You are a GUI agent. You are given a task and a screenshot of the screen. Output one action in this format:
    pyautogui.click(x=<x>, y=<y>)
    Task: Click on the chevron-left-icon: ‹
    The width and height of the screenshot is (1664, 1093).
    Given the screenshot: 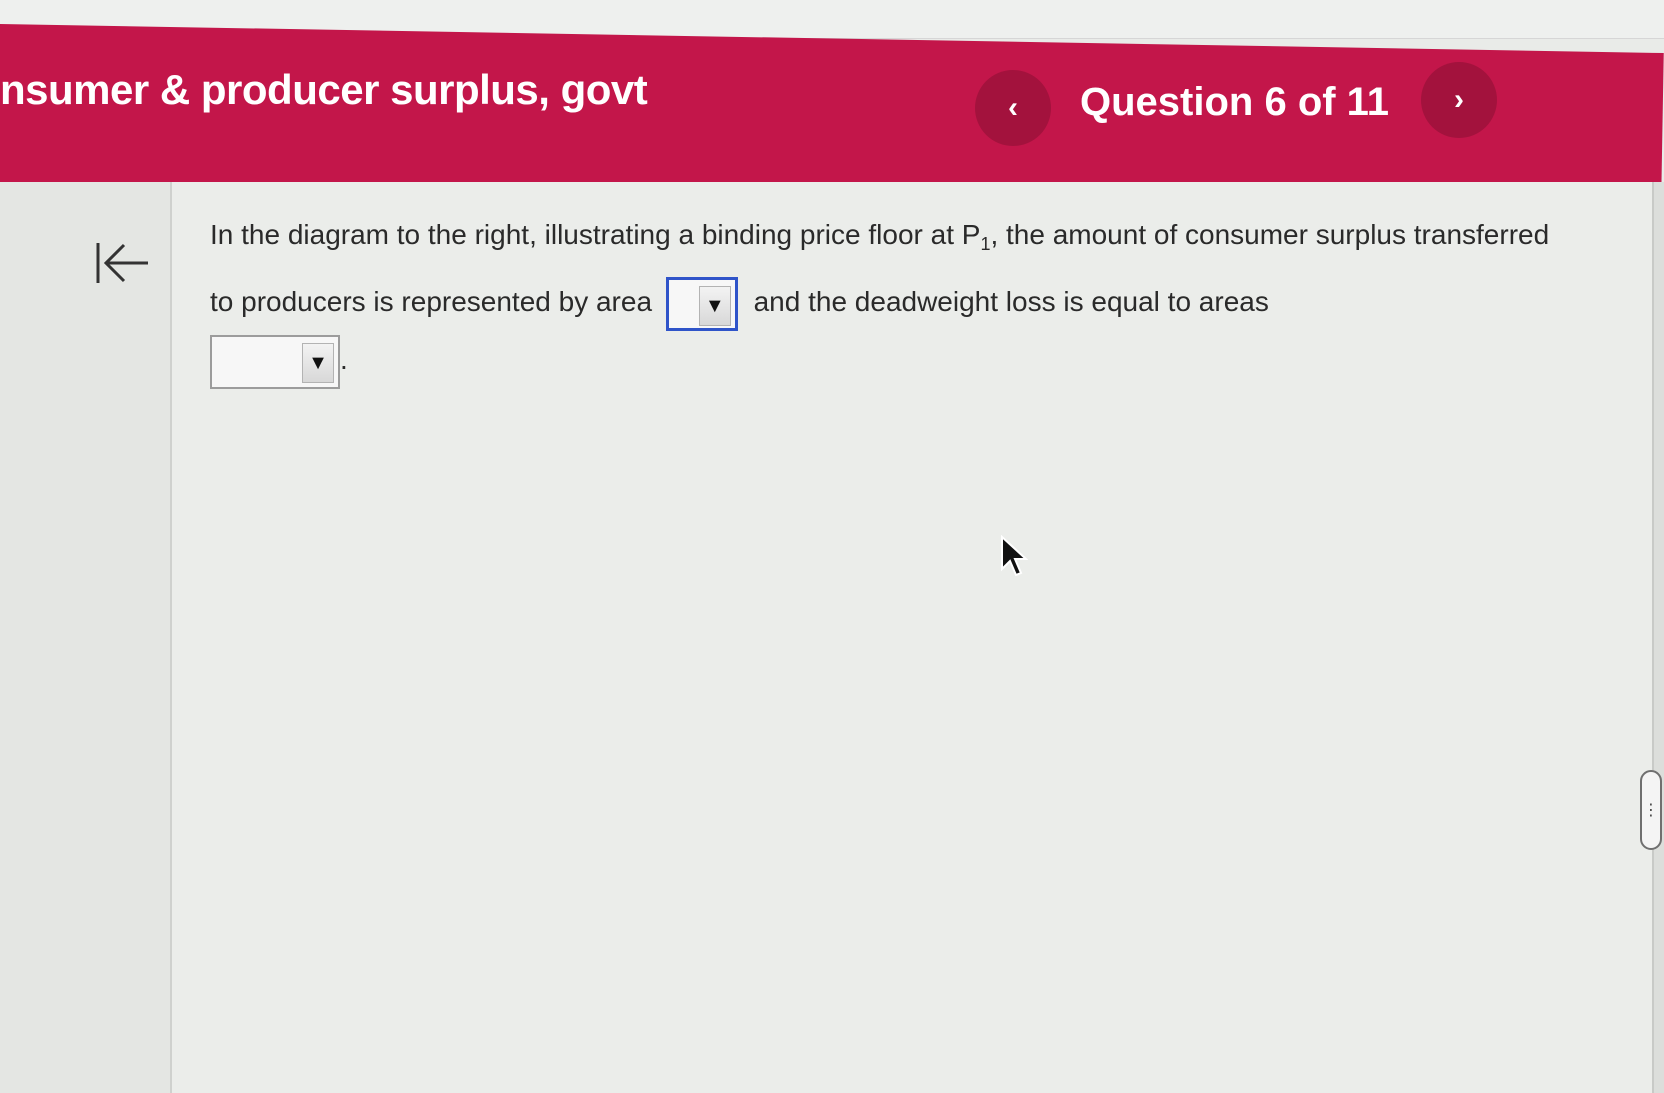 What is the action you would take?
    pyautogui.click(x=1013, y=107)
    